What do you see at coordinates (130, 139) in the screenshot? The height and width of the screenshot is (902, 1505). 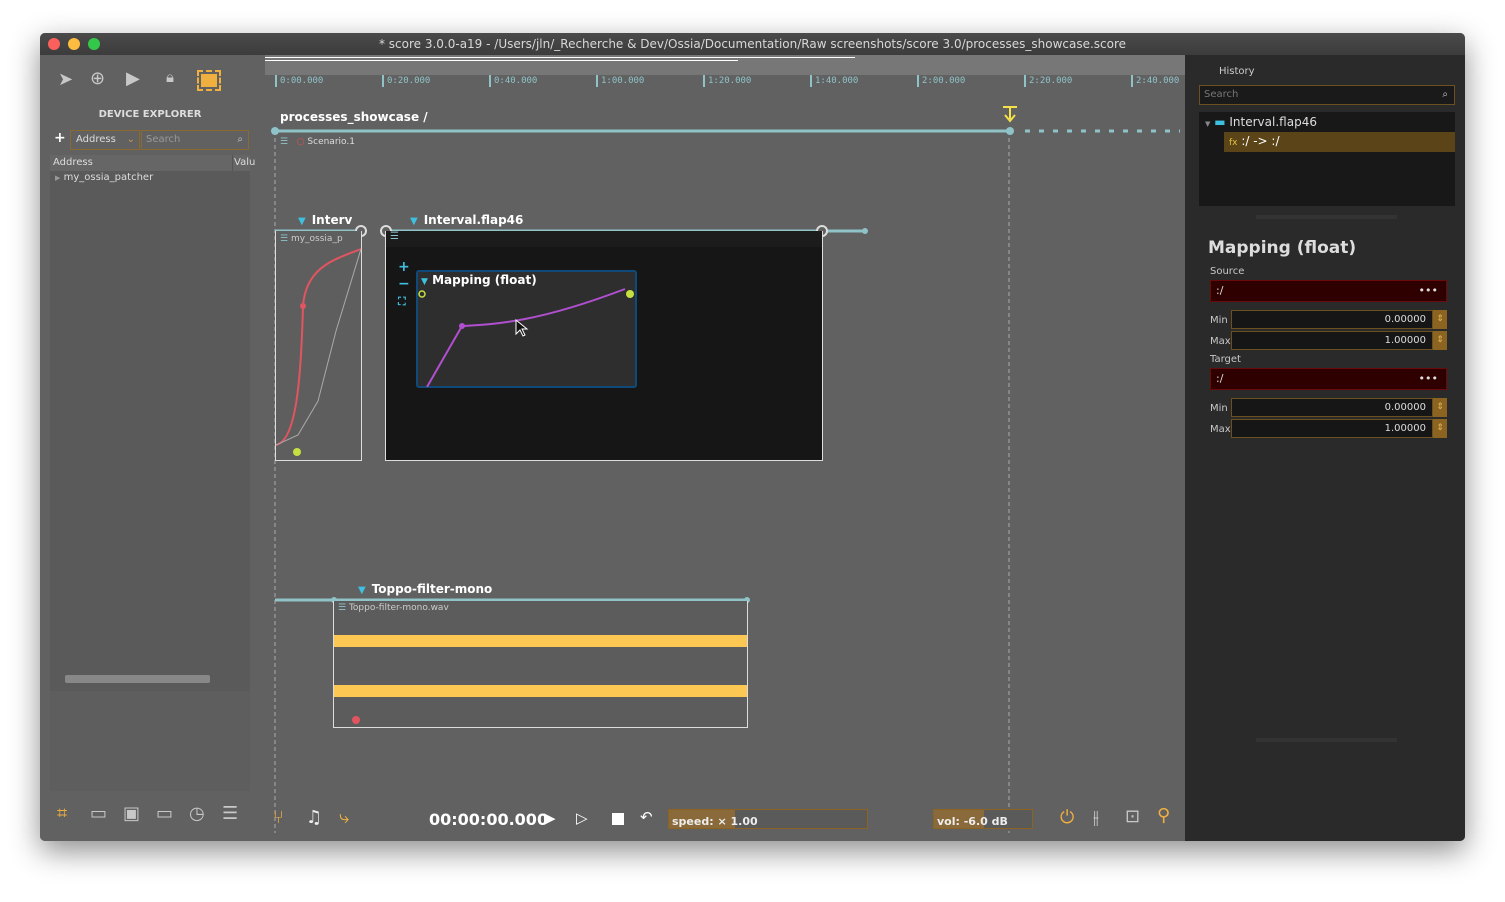 I see `chevron-down-icon: ⌄` at bounding box center [130, 139].